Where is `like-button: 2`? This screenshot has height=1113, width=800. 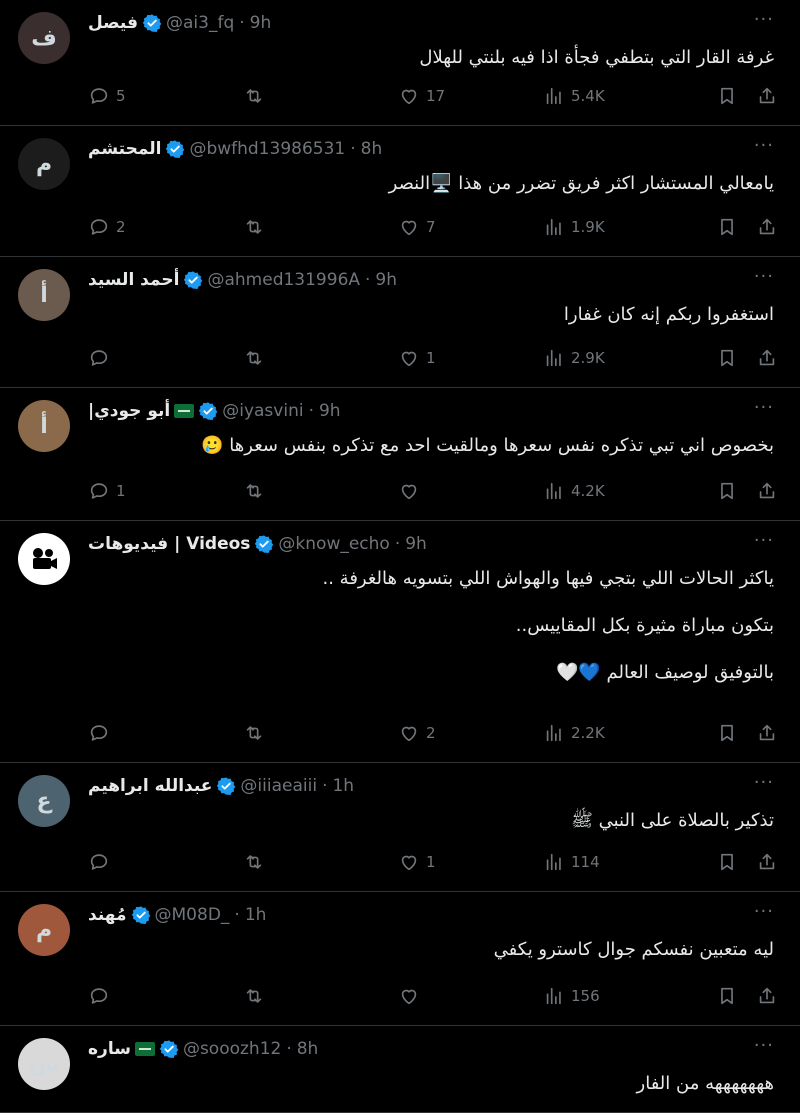
like-button: 2 is located at coordinates (470, 733).